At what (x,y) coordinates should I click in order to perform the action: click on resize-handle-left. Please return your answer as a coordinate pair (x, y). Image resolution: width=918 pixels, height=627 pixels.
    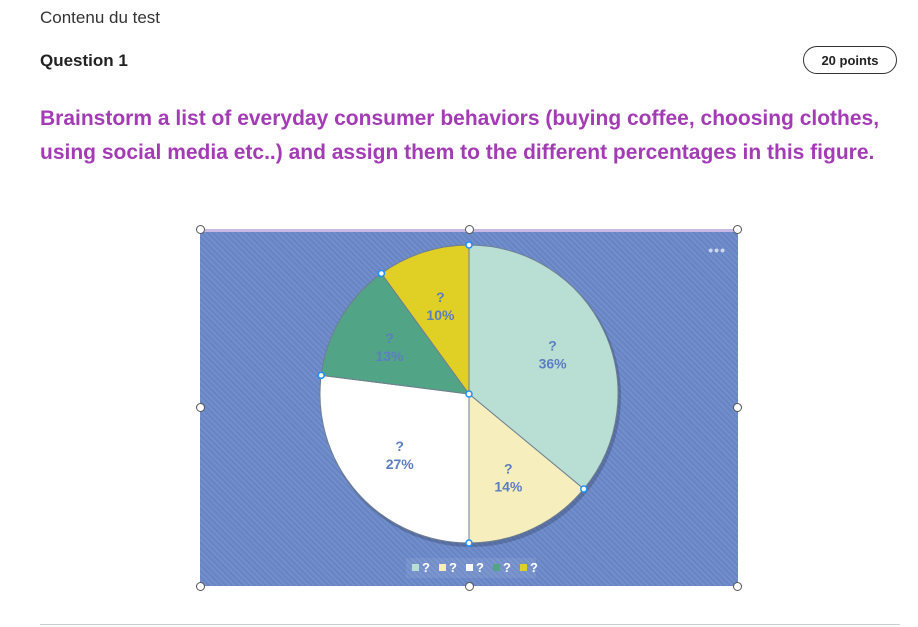
    Looking at the image, I should click on (200, 407).